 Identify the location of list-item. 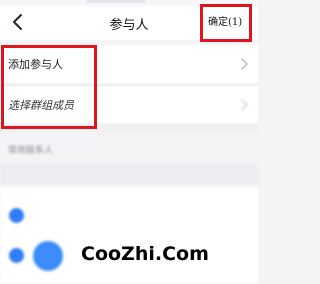
(129, 216).